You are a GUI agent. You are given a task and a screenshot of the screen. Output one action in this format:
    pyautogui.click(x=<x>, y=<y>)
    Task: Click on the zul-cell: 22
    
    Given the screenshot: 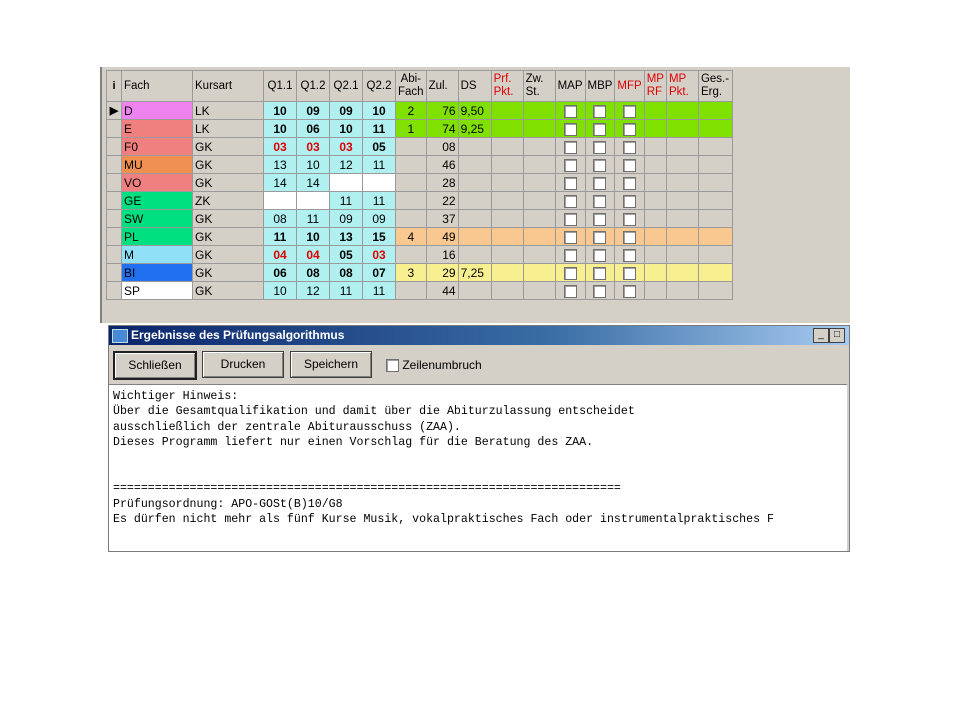 What is the action you would take?
    pyautogui.click(x=442, y=200)
    